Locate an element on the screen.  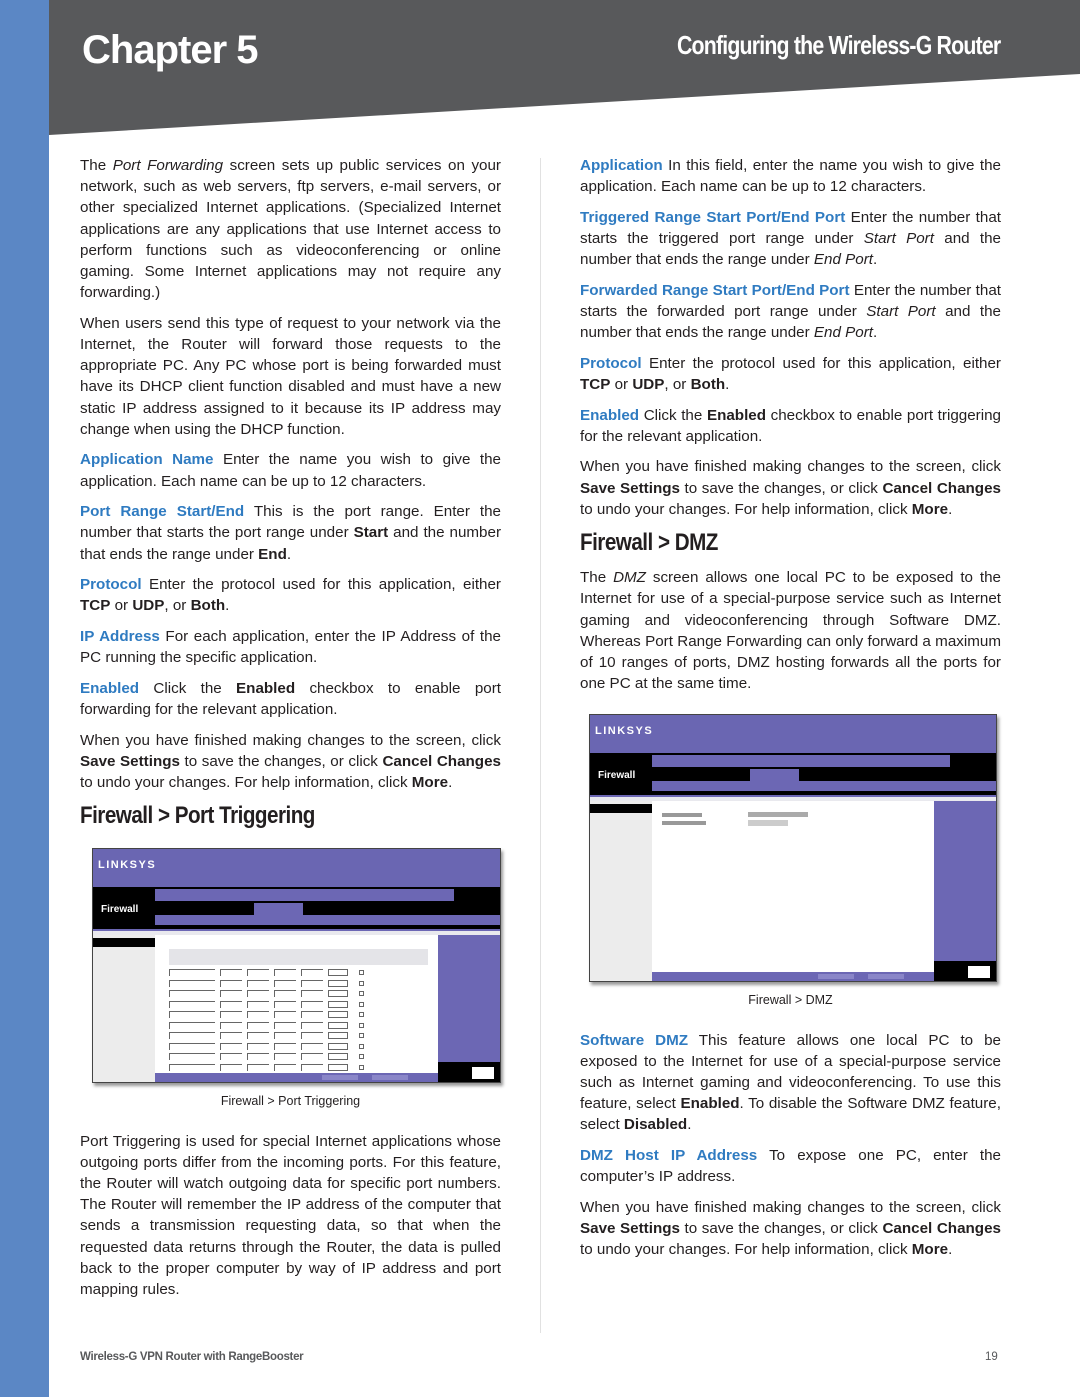
term-label: Application is located at coordinates (621, 165).